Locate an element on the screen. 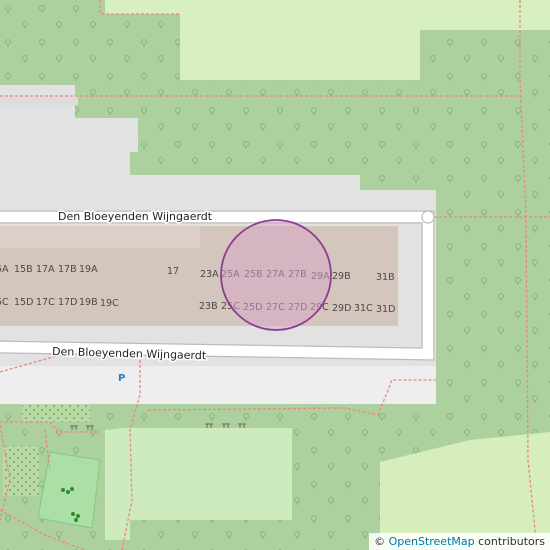 Image resolution: width=550 pixels, height=550 pixels. building is located at coordinates (100, 237).